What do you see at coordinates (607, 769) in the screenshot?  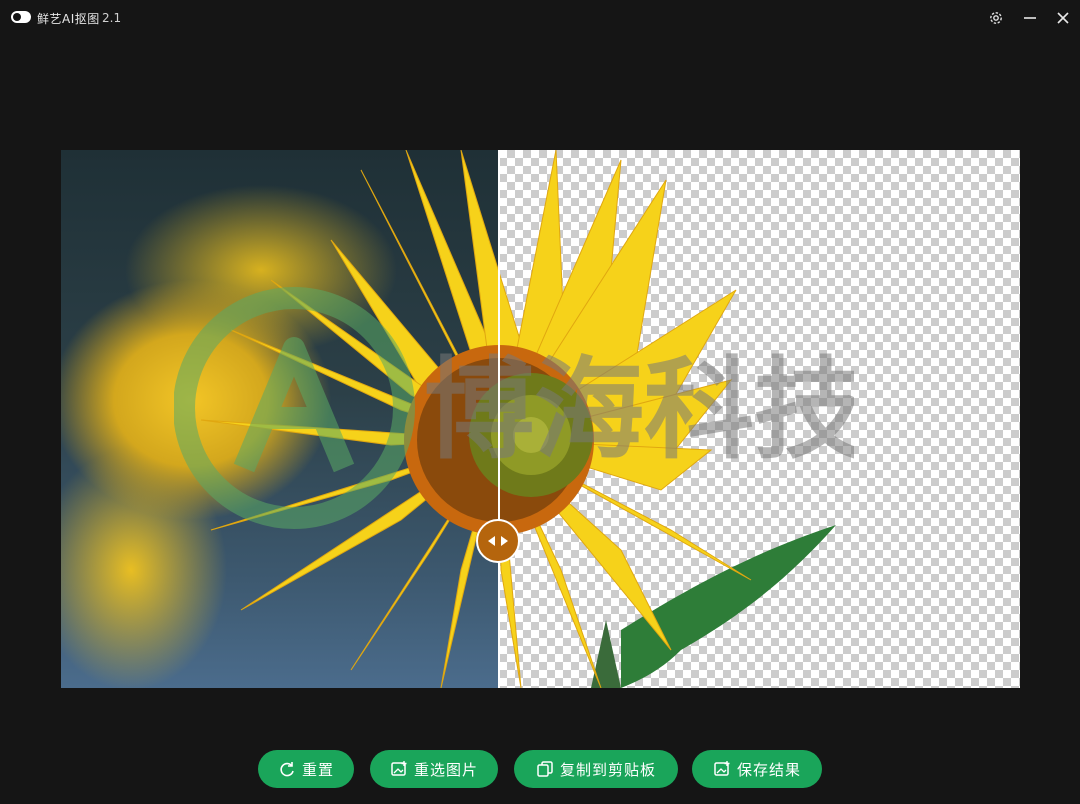 I see `copy-label: 复制到剪贴板` at bounding box center [607, 769].